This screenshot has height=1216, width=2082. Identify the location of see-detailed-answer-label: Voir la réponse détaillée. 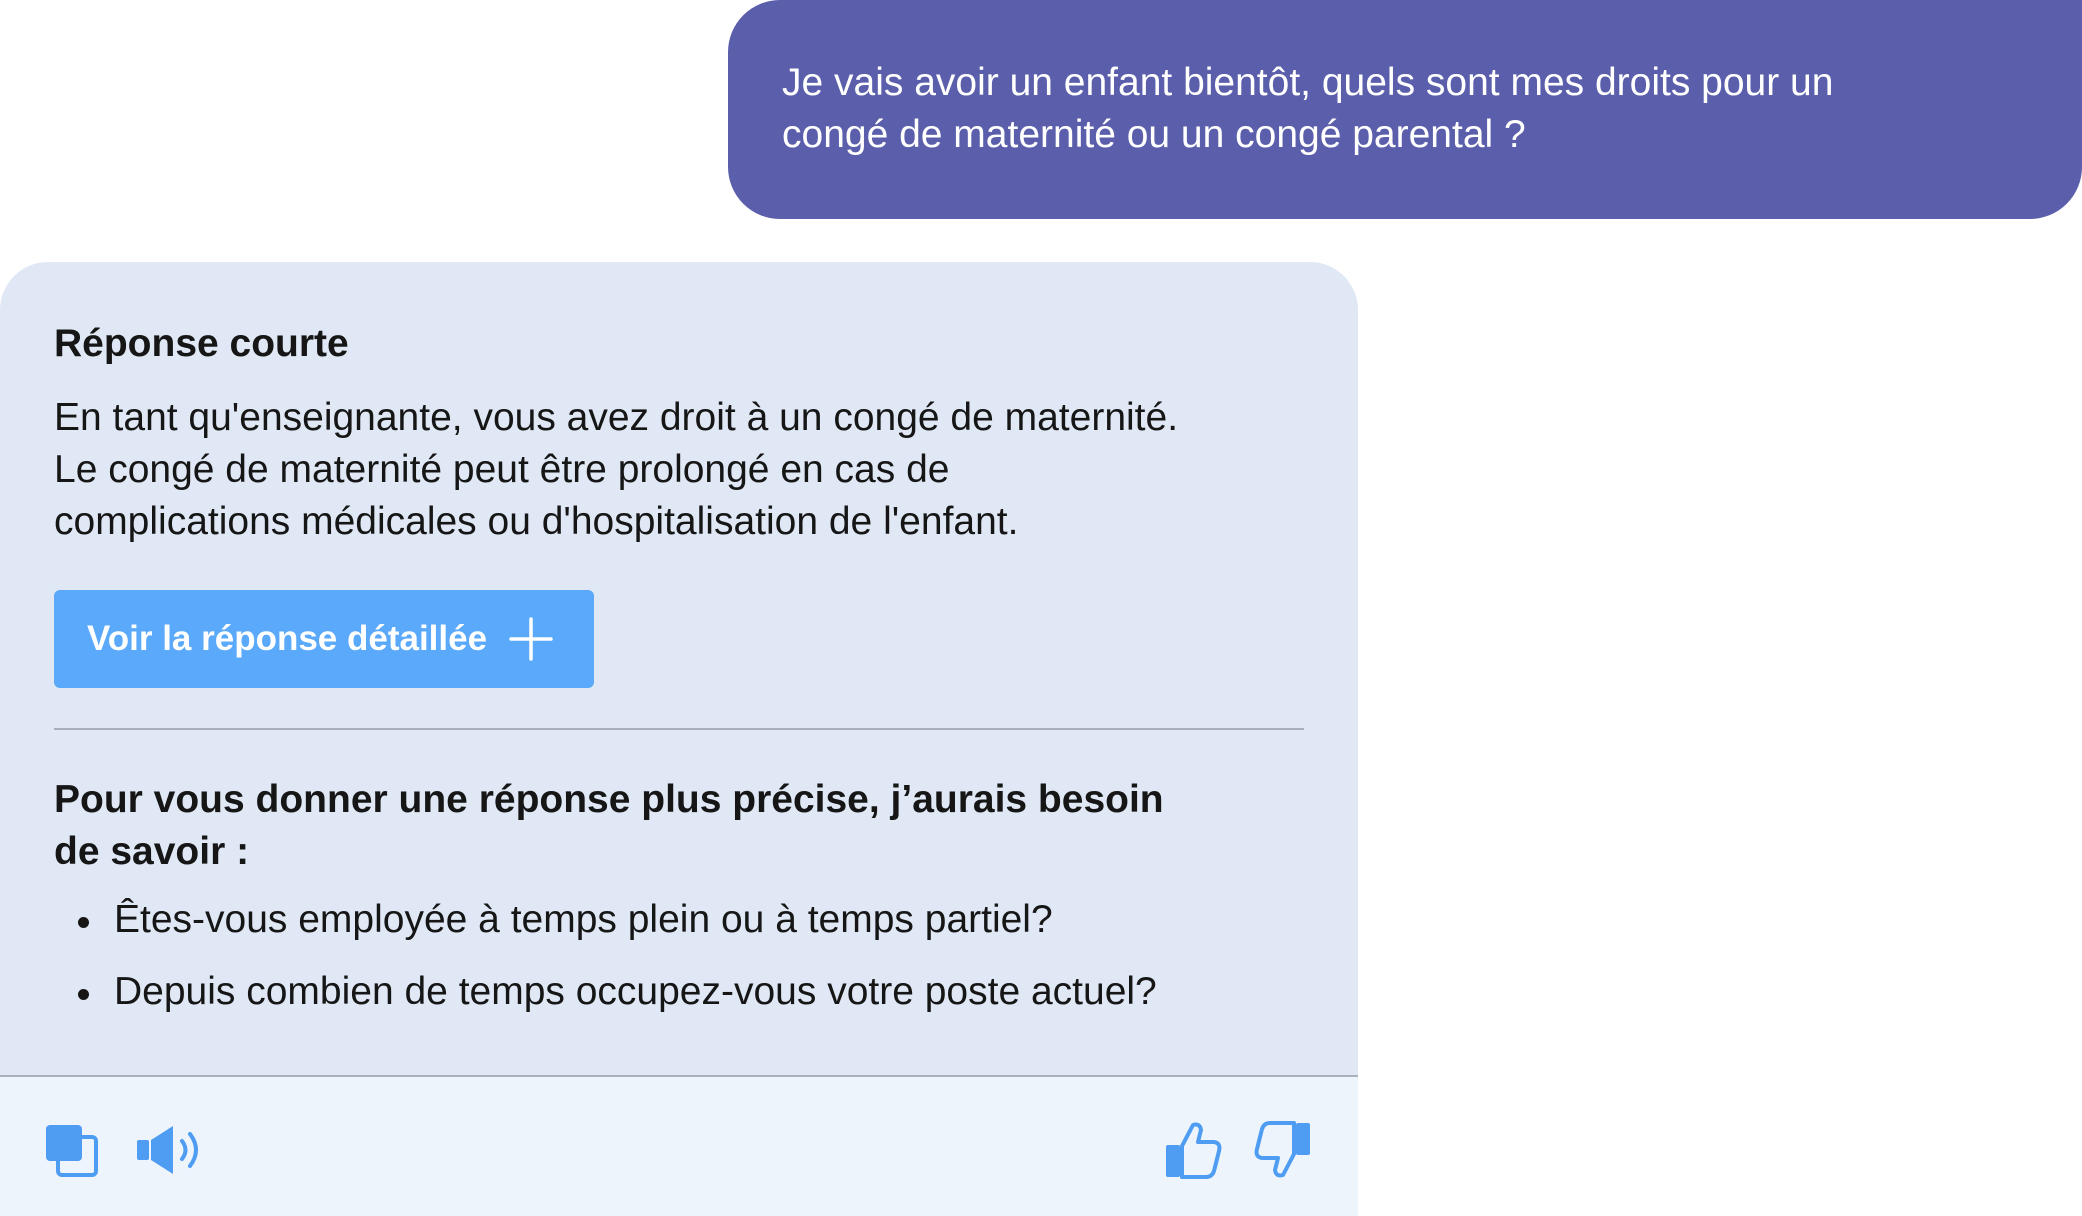
(287, 638).